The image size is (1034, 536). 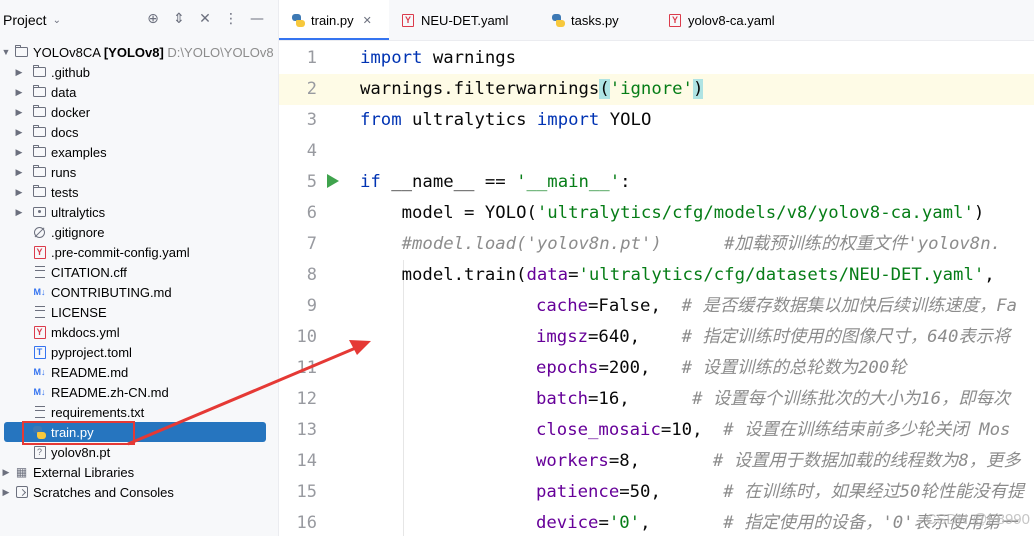 I want to click on tree-item-label: requirements.txt, so click(x=98, y=412).